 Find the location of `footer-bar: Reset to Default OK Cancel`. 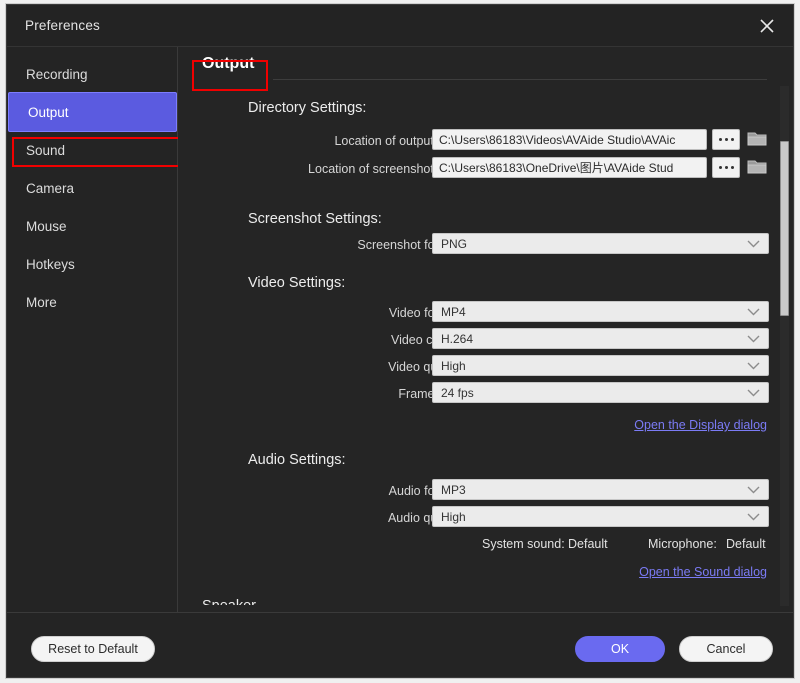

footer-bar: Reset to Default OK Cancel is located at coordinates (400, 644).